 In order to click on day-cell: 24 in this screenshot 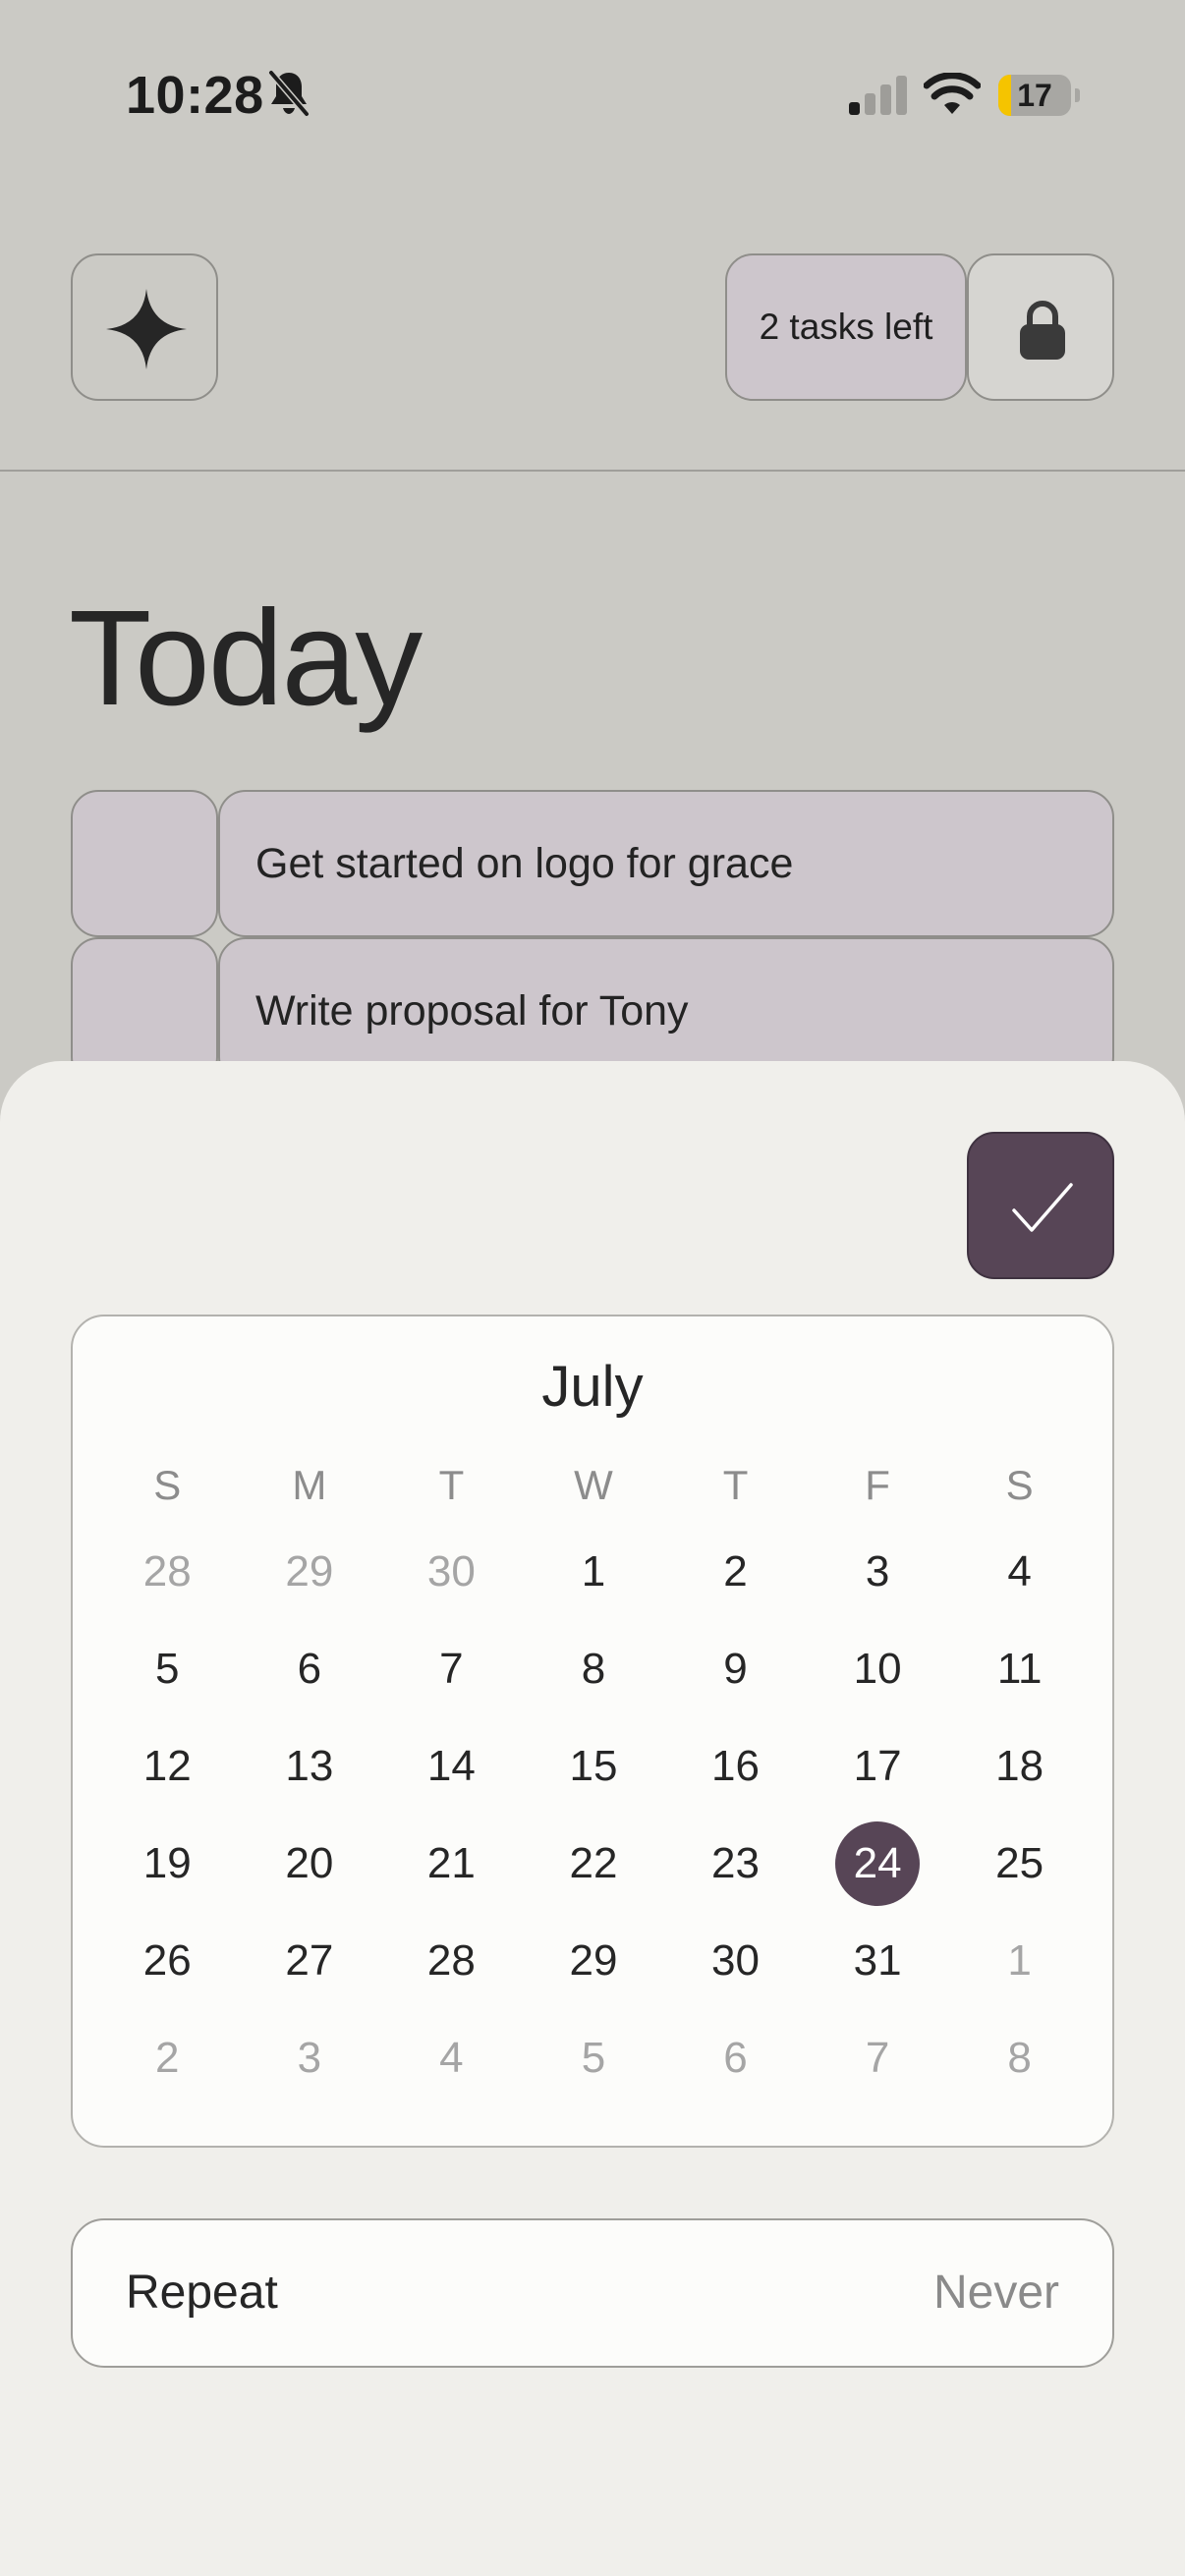, I will do `click(878, 1863)`.